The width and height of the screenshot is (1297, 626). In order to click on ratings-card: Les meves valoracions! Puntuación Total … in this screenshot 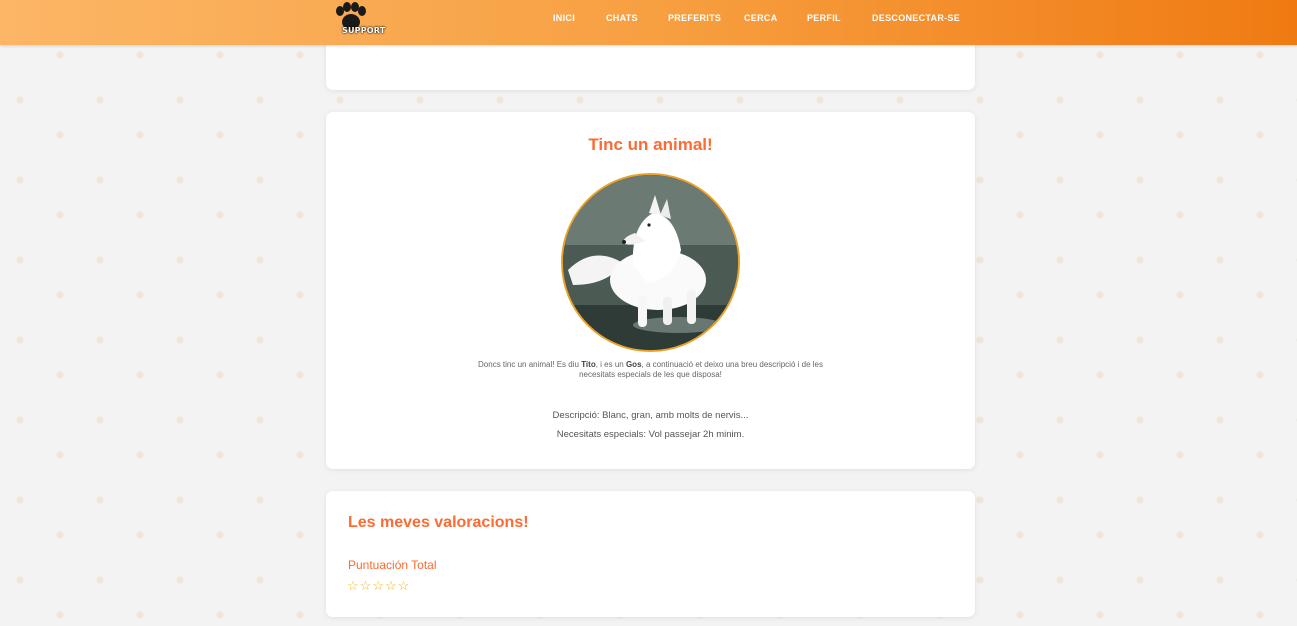, I will do `click(650, 554)`.